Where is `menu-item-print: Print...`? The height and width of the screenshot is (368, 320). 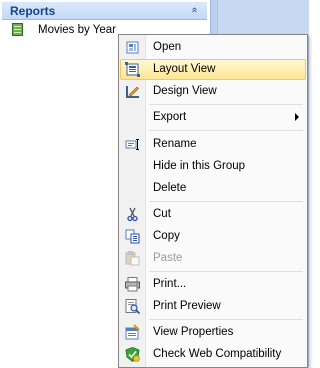
menu-item-print: Print... is located at coordinates (213, 284).